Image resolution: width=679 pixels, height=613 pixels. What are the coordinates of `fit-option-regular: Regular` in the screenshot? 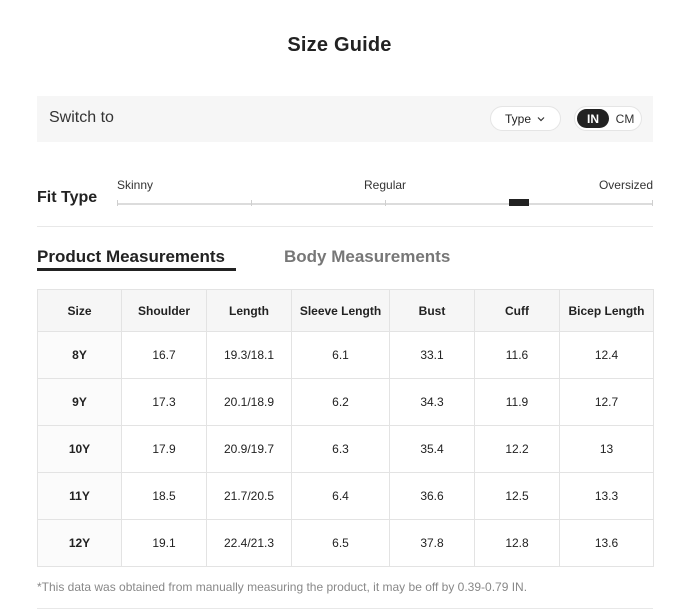 It's located at (385, 185).